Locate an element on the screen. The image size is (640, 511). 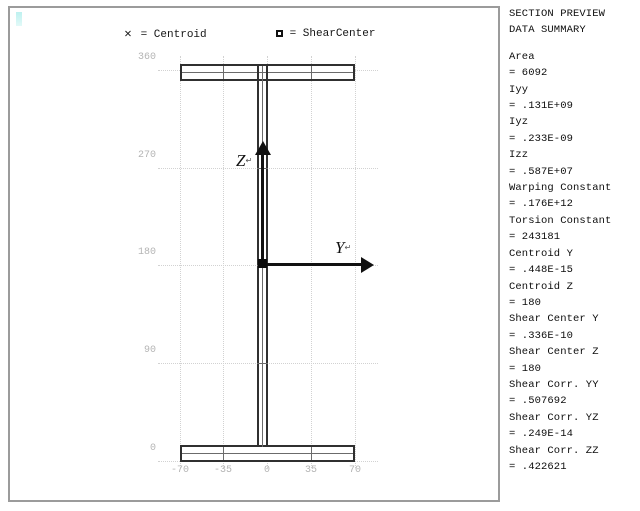
gridline-x--35 is located at coordinates (223, 262).